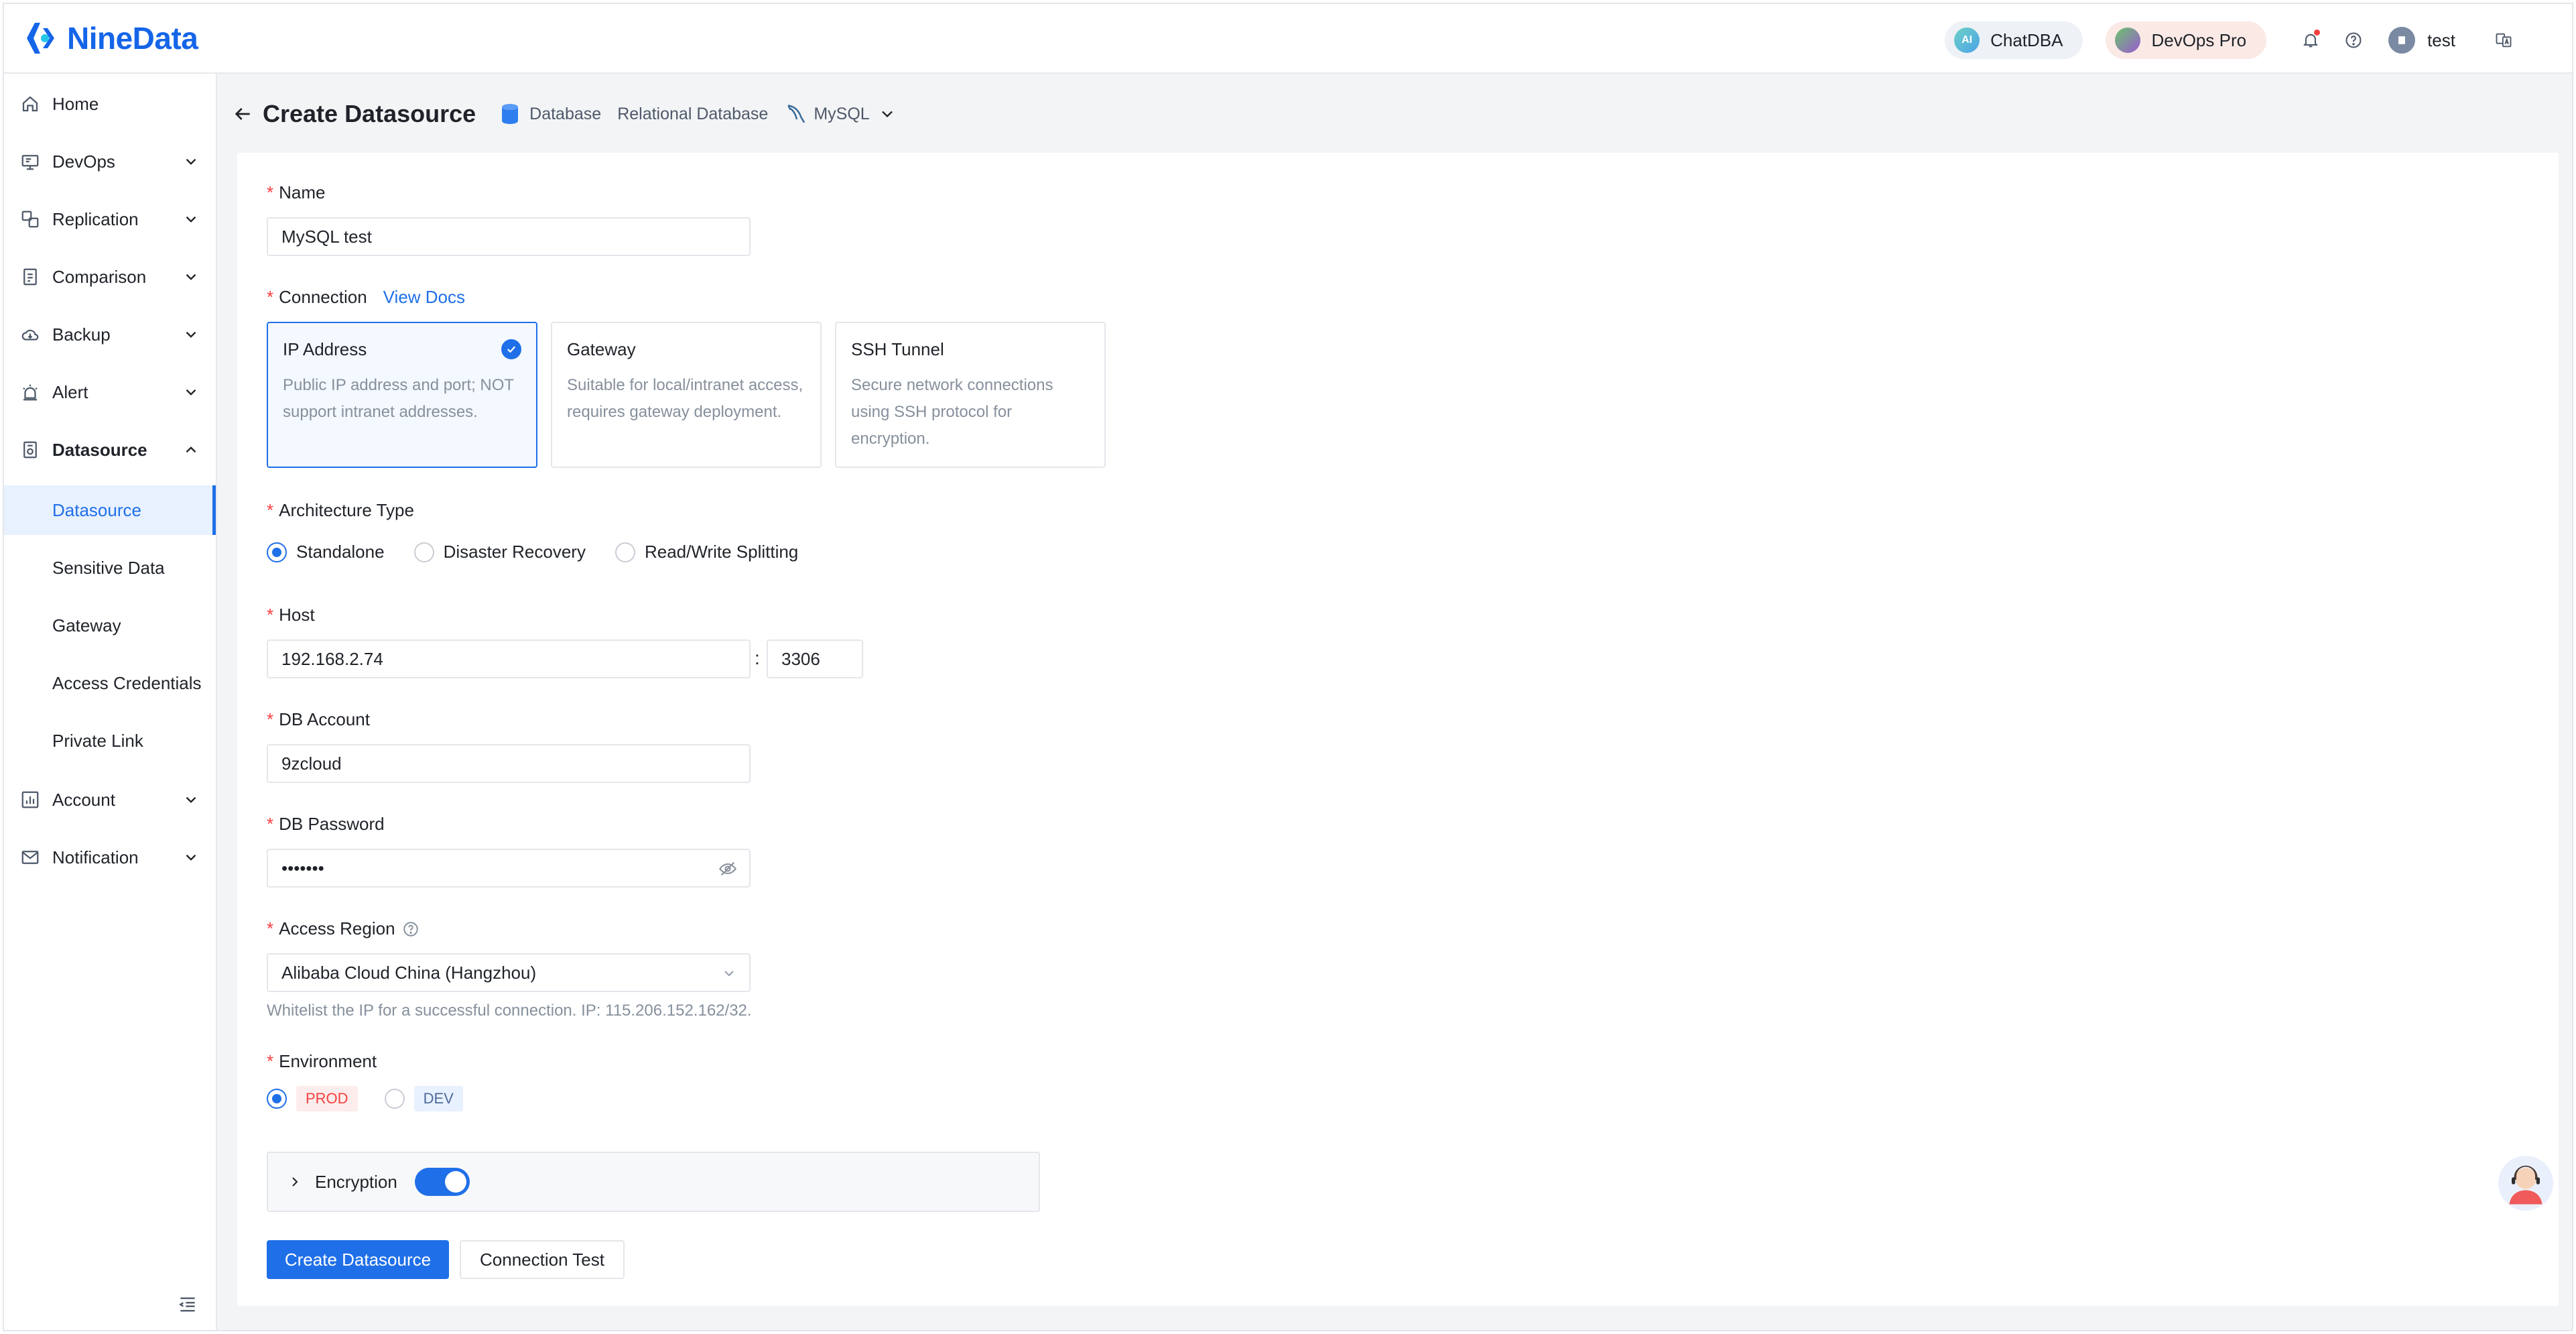 Image resolution: width=2576 pixels, height=1334 pixels. Describe the element at coordinates (2421, 40) in the screenshot. I see `user-menu: test` at that location.